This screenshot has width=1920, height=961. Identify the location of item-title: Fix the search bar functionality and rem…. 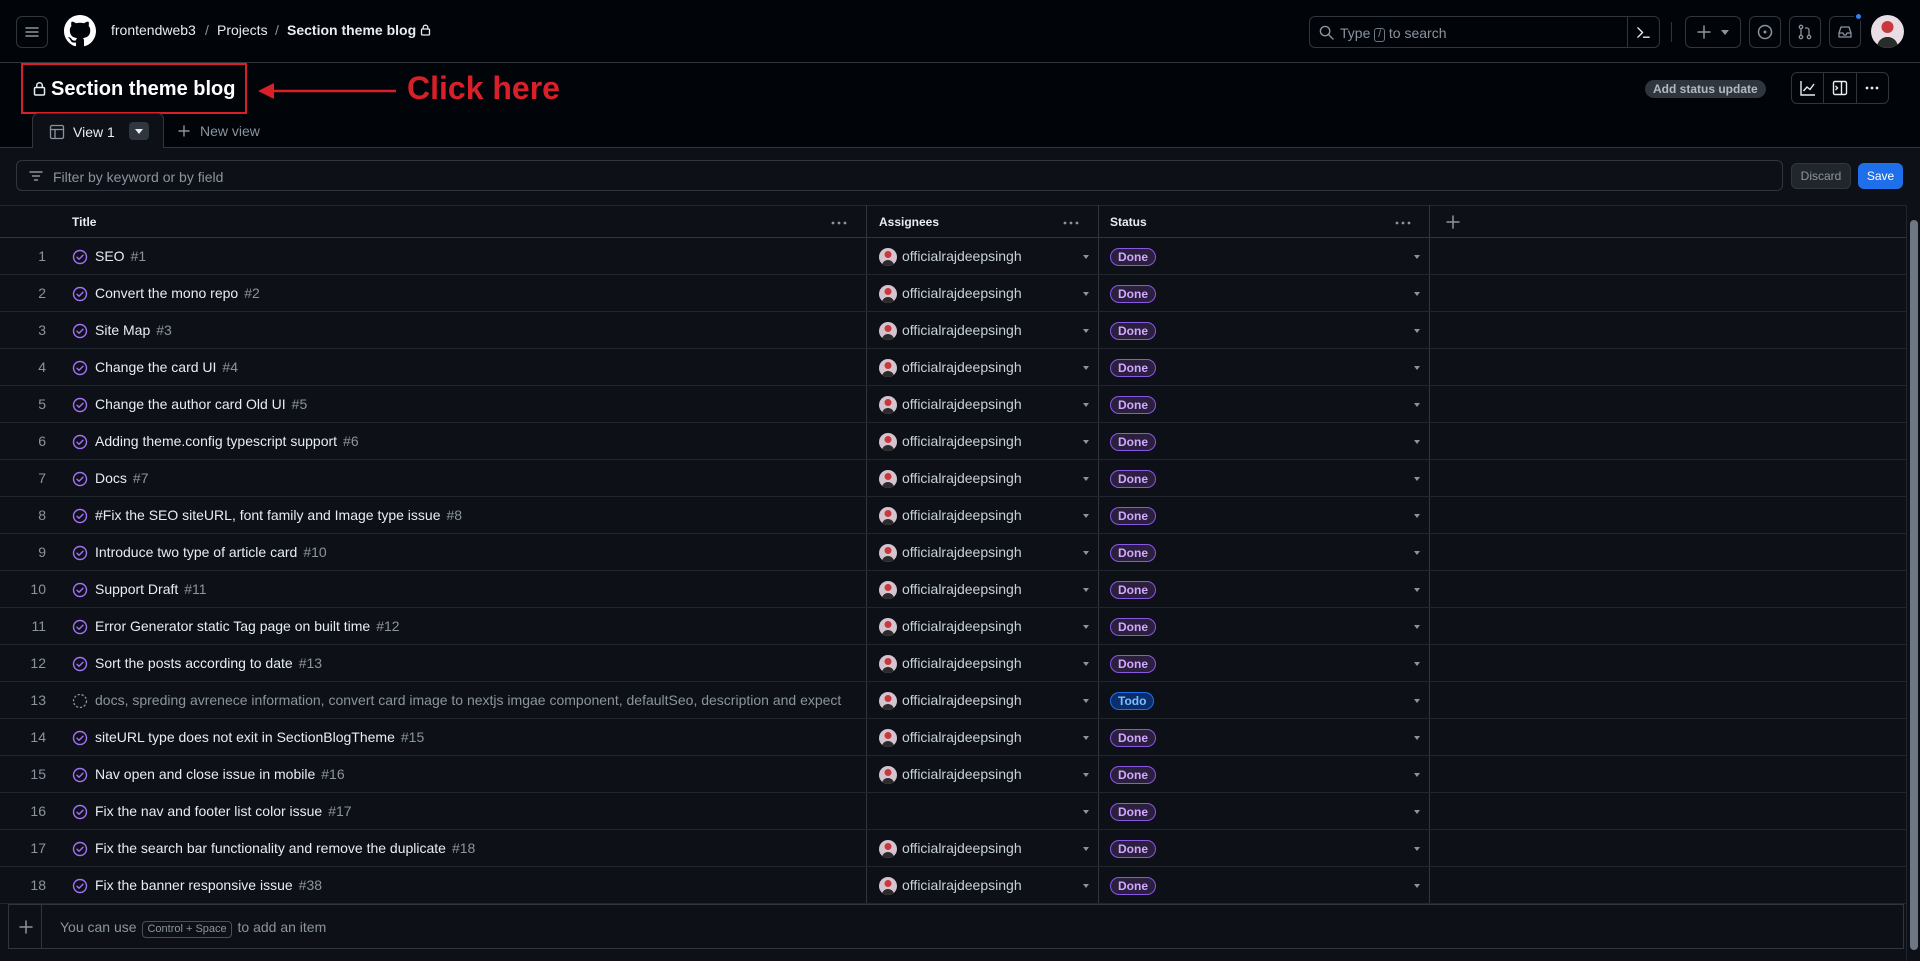
(285, 848).